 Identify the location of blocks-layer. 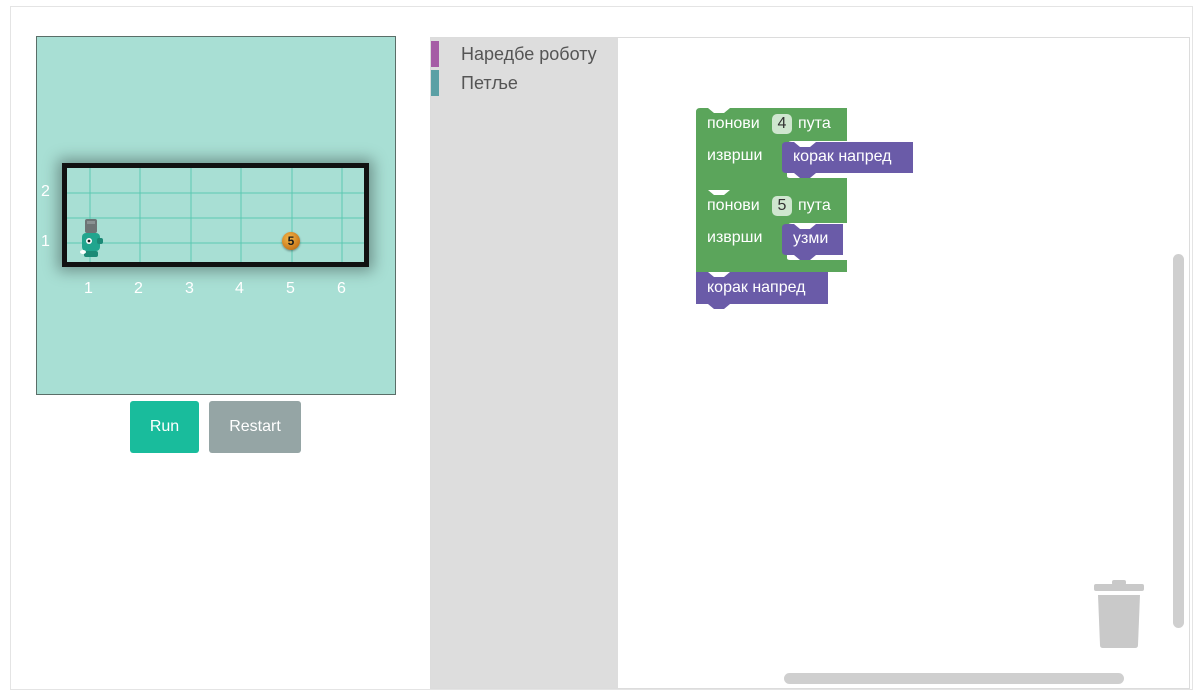
(804, 208).